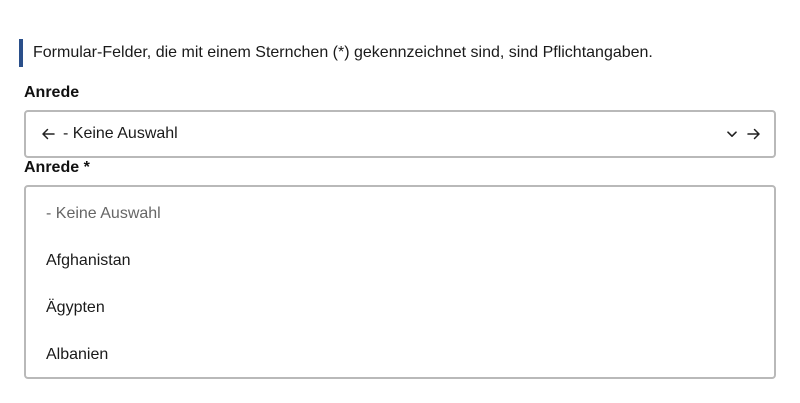  I want to click on salutation-selected-value: - Keine Auswahl, so click(120, 133).